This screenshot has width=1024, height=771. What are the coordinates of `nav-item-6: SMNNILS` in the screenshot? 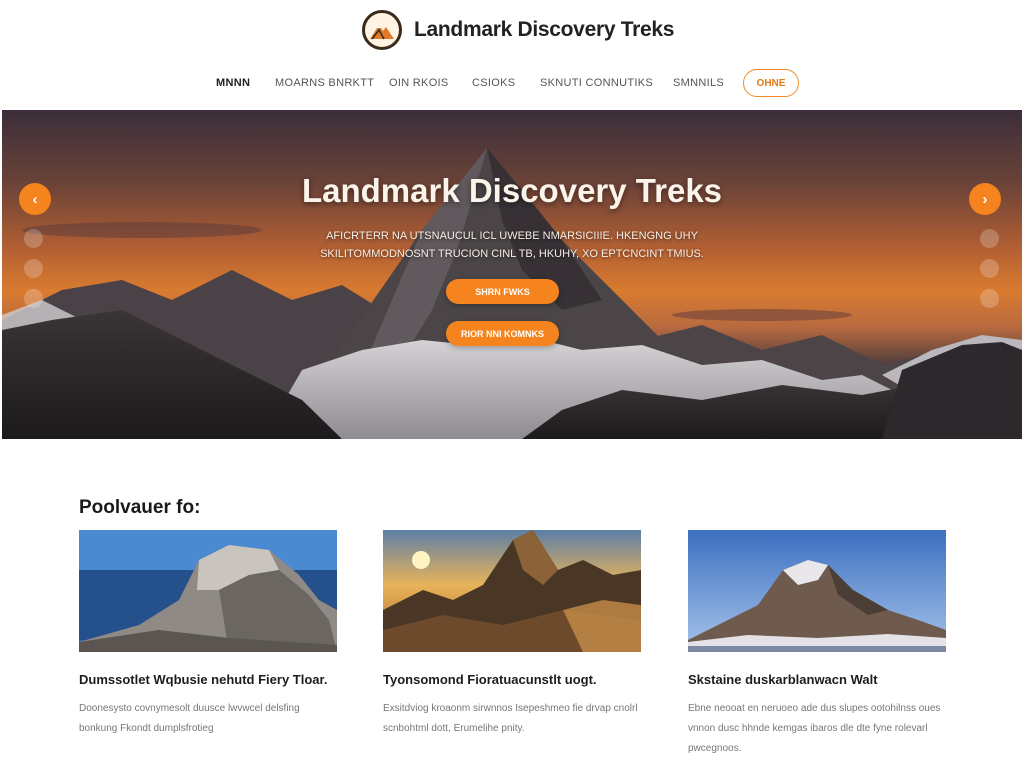 It's located at (698, 83).